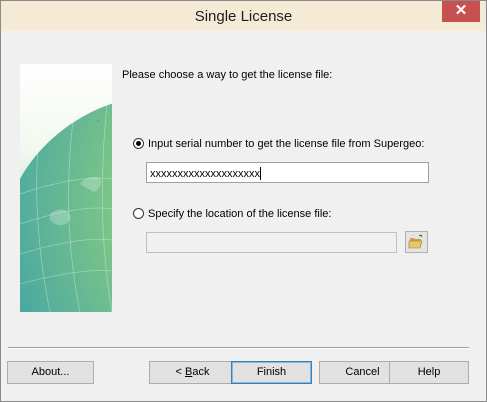  What do you see at coordinates (180, 372) in the screenshot?
I see `back-prefix: <` at bounding box center [180, 372].